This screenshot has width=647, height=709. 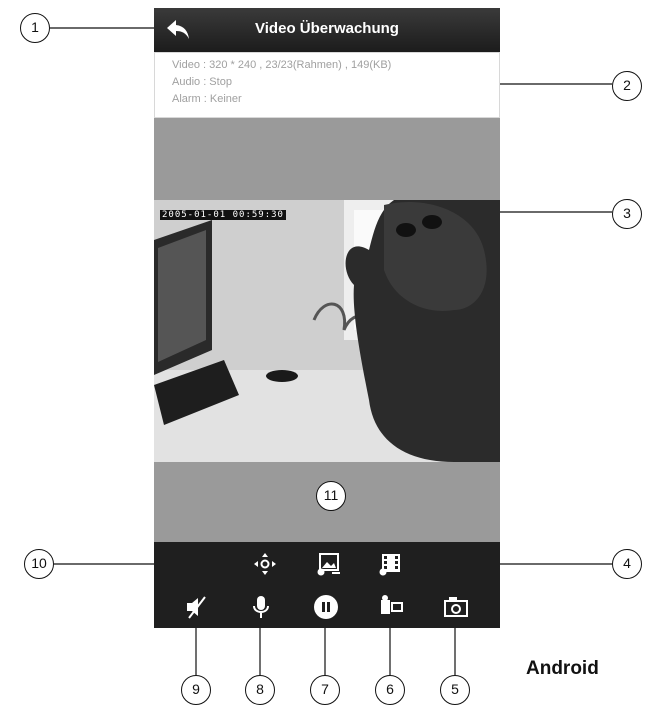 What do you see at coordinates (325, 690) in the screenshot?
I see `callout-7: 7` at bounding box center [325, 690].